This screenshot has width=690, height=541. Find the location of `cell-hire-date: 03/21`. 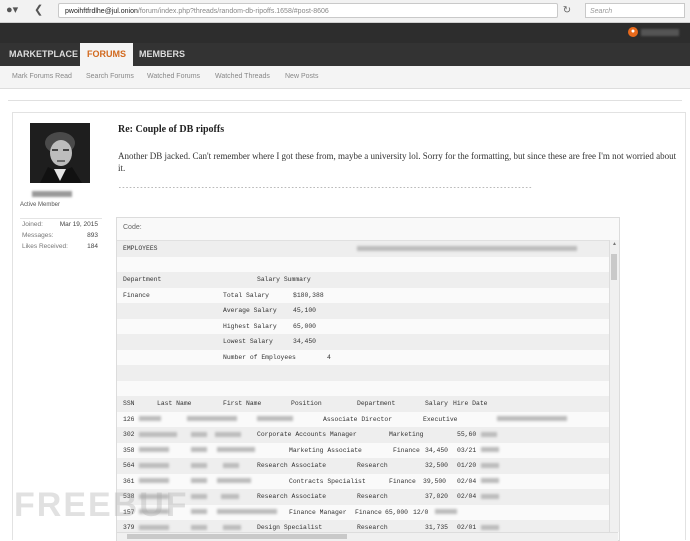

cell-hire-date: 03/21 is located at coordinates (467, 450).